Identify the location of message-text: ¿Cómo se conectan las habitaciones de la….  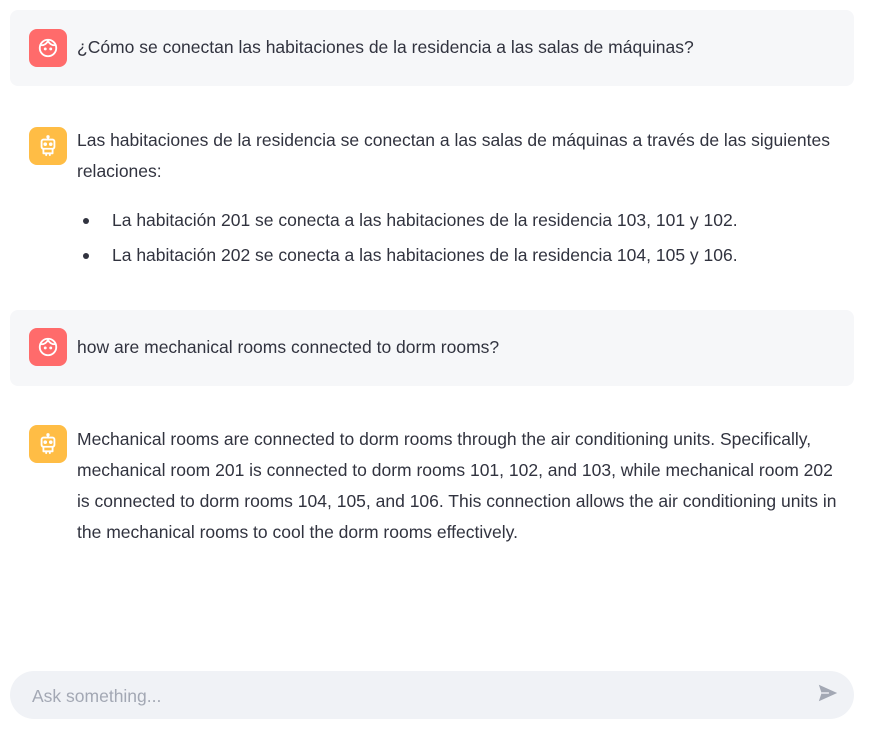
(460, 47).